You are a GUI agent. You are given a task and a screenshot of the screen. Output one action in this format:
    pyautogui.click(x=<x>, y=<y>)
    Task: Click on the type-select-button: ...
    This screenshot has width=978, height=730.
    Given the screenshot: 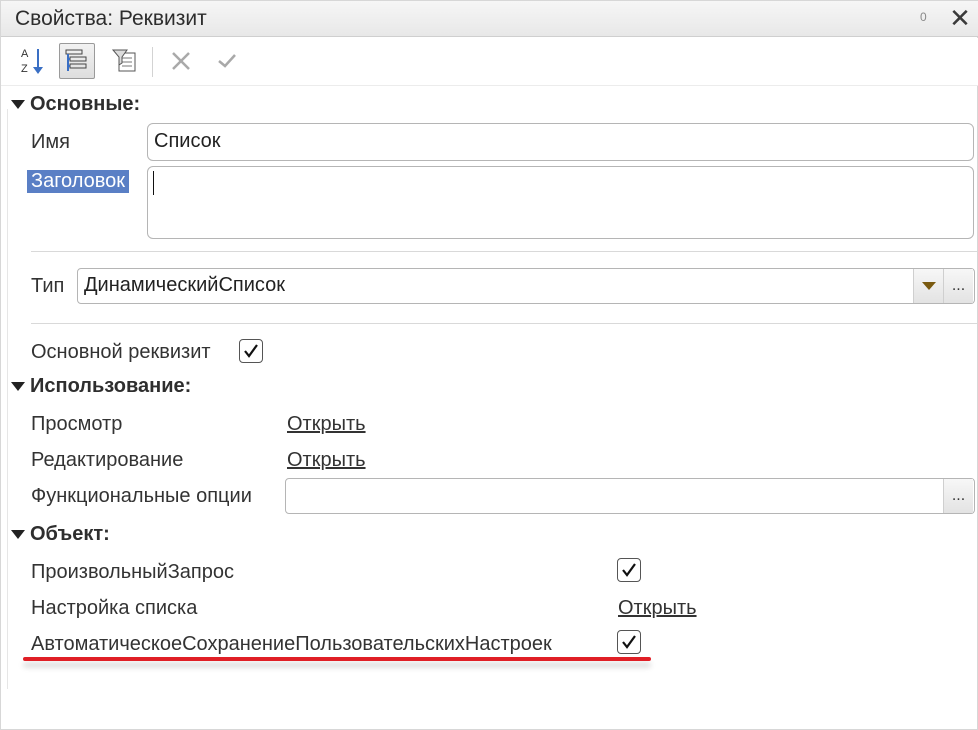 What is the action you would take?
    pyautogui.click(x=958, y=286)
    